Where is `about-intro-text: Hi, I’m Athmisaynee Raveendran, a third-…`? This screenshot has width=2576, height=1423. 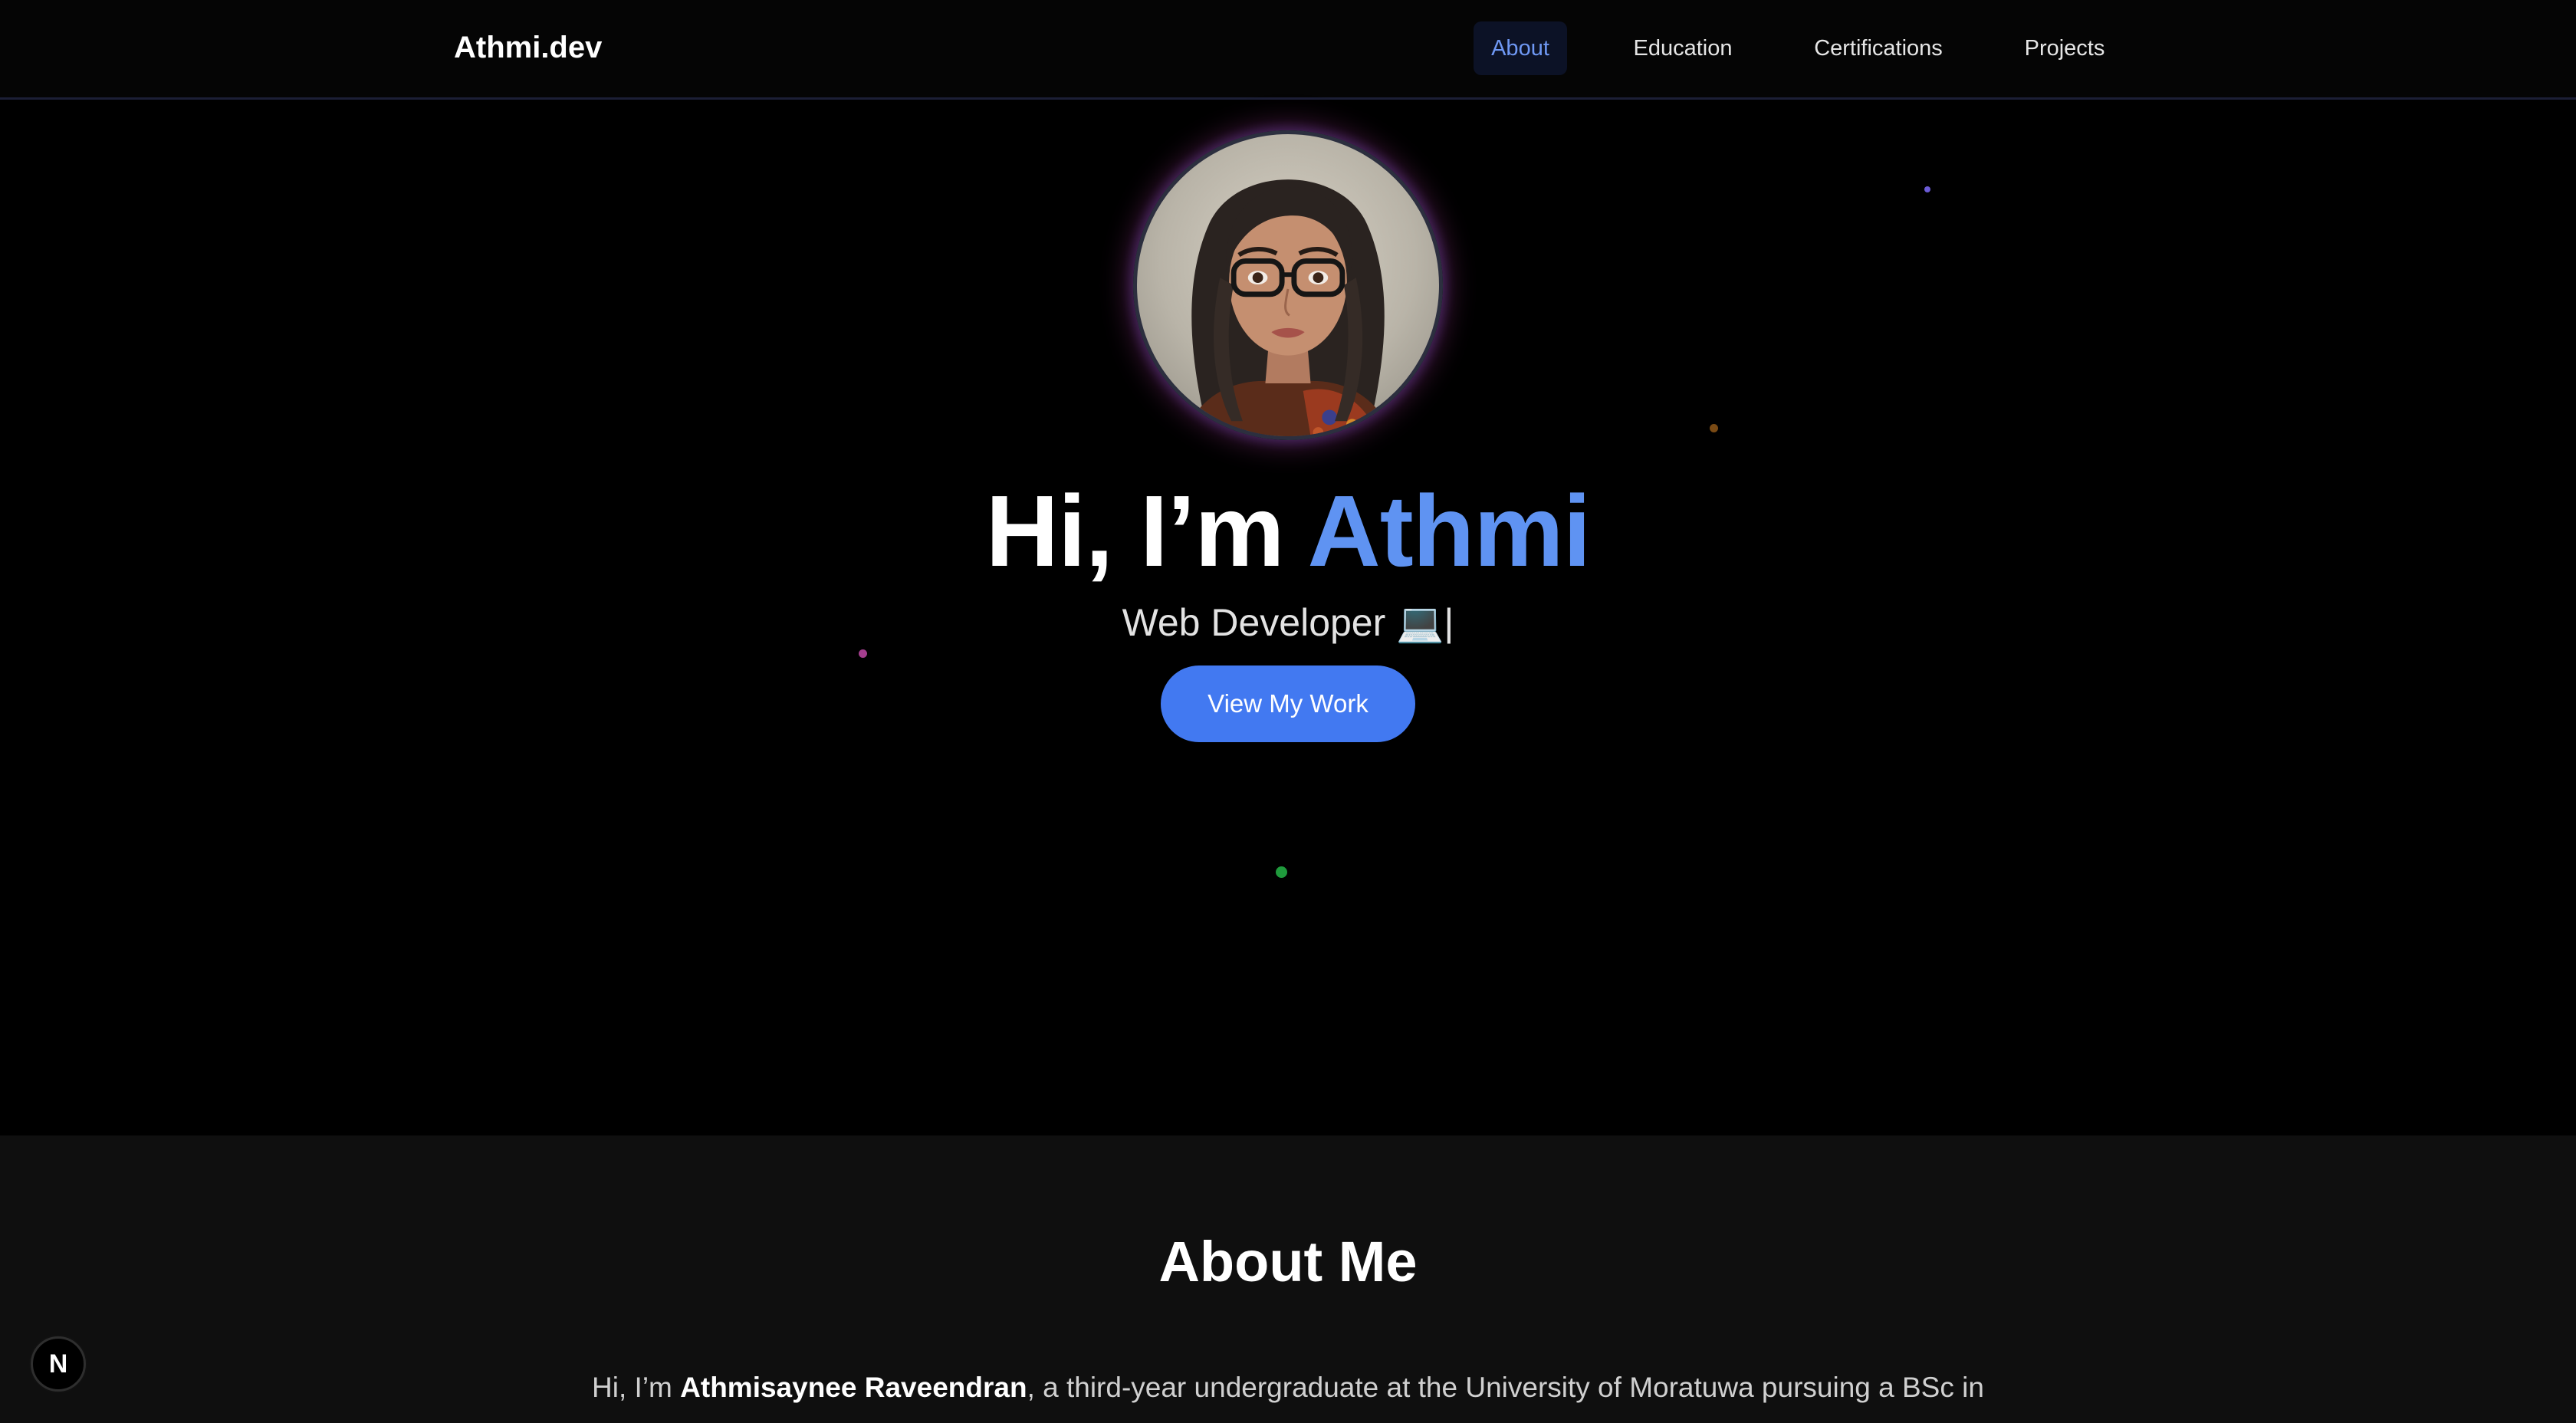 about-intro-text: Hi, I’m Athmisaynee Raveendran, a third-… is located at coordinates (1288, 1388).